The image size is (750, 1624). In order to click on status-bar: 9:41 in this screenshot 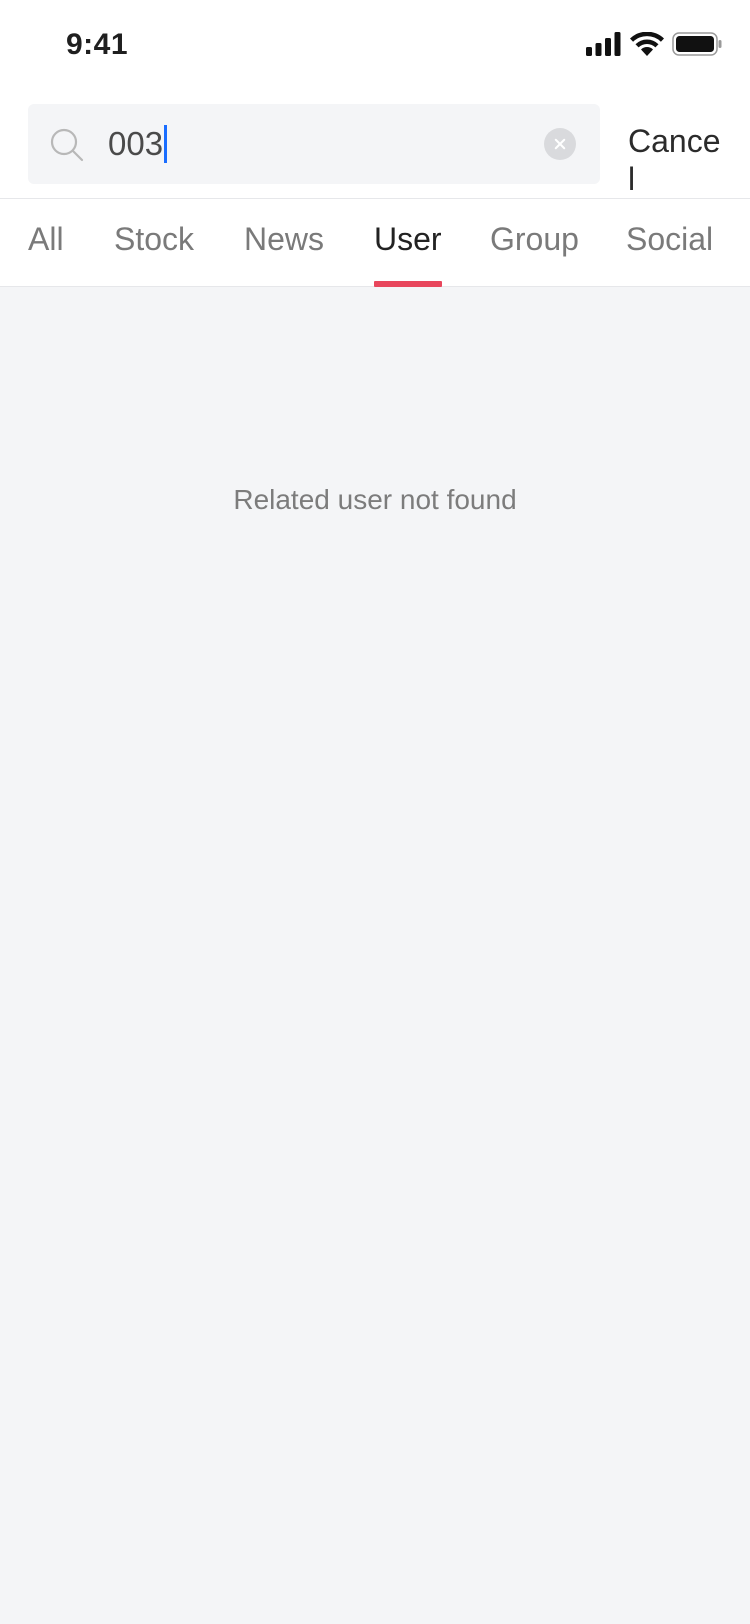, I will do `click(375, 48)`.